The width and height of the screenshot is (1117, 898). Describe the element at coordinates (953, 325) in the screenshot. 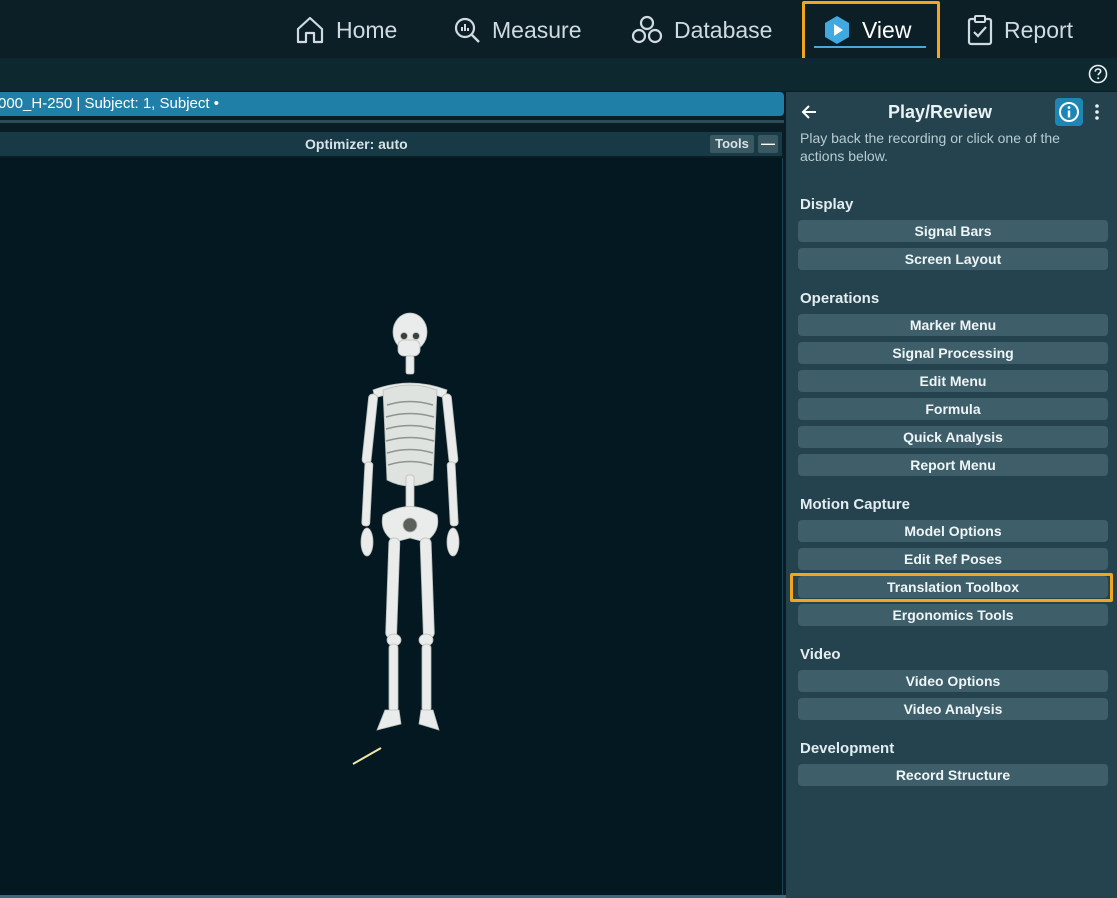

I see `marker-menu-button: Marker Menu` at that location.